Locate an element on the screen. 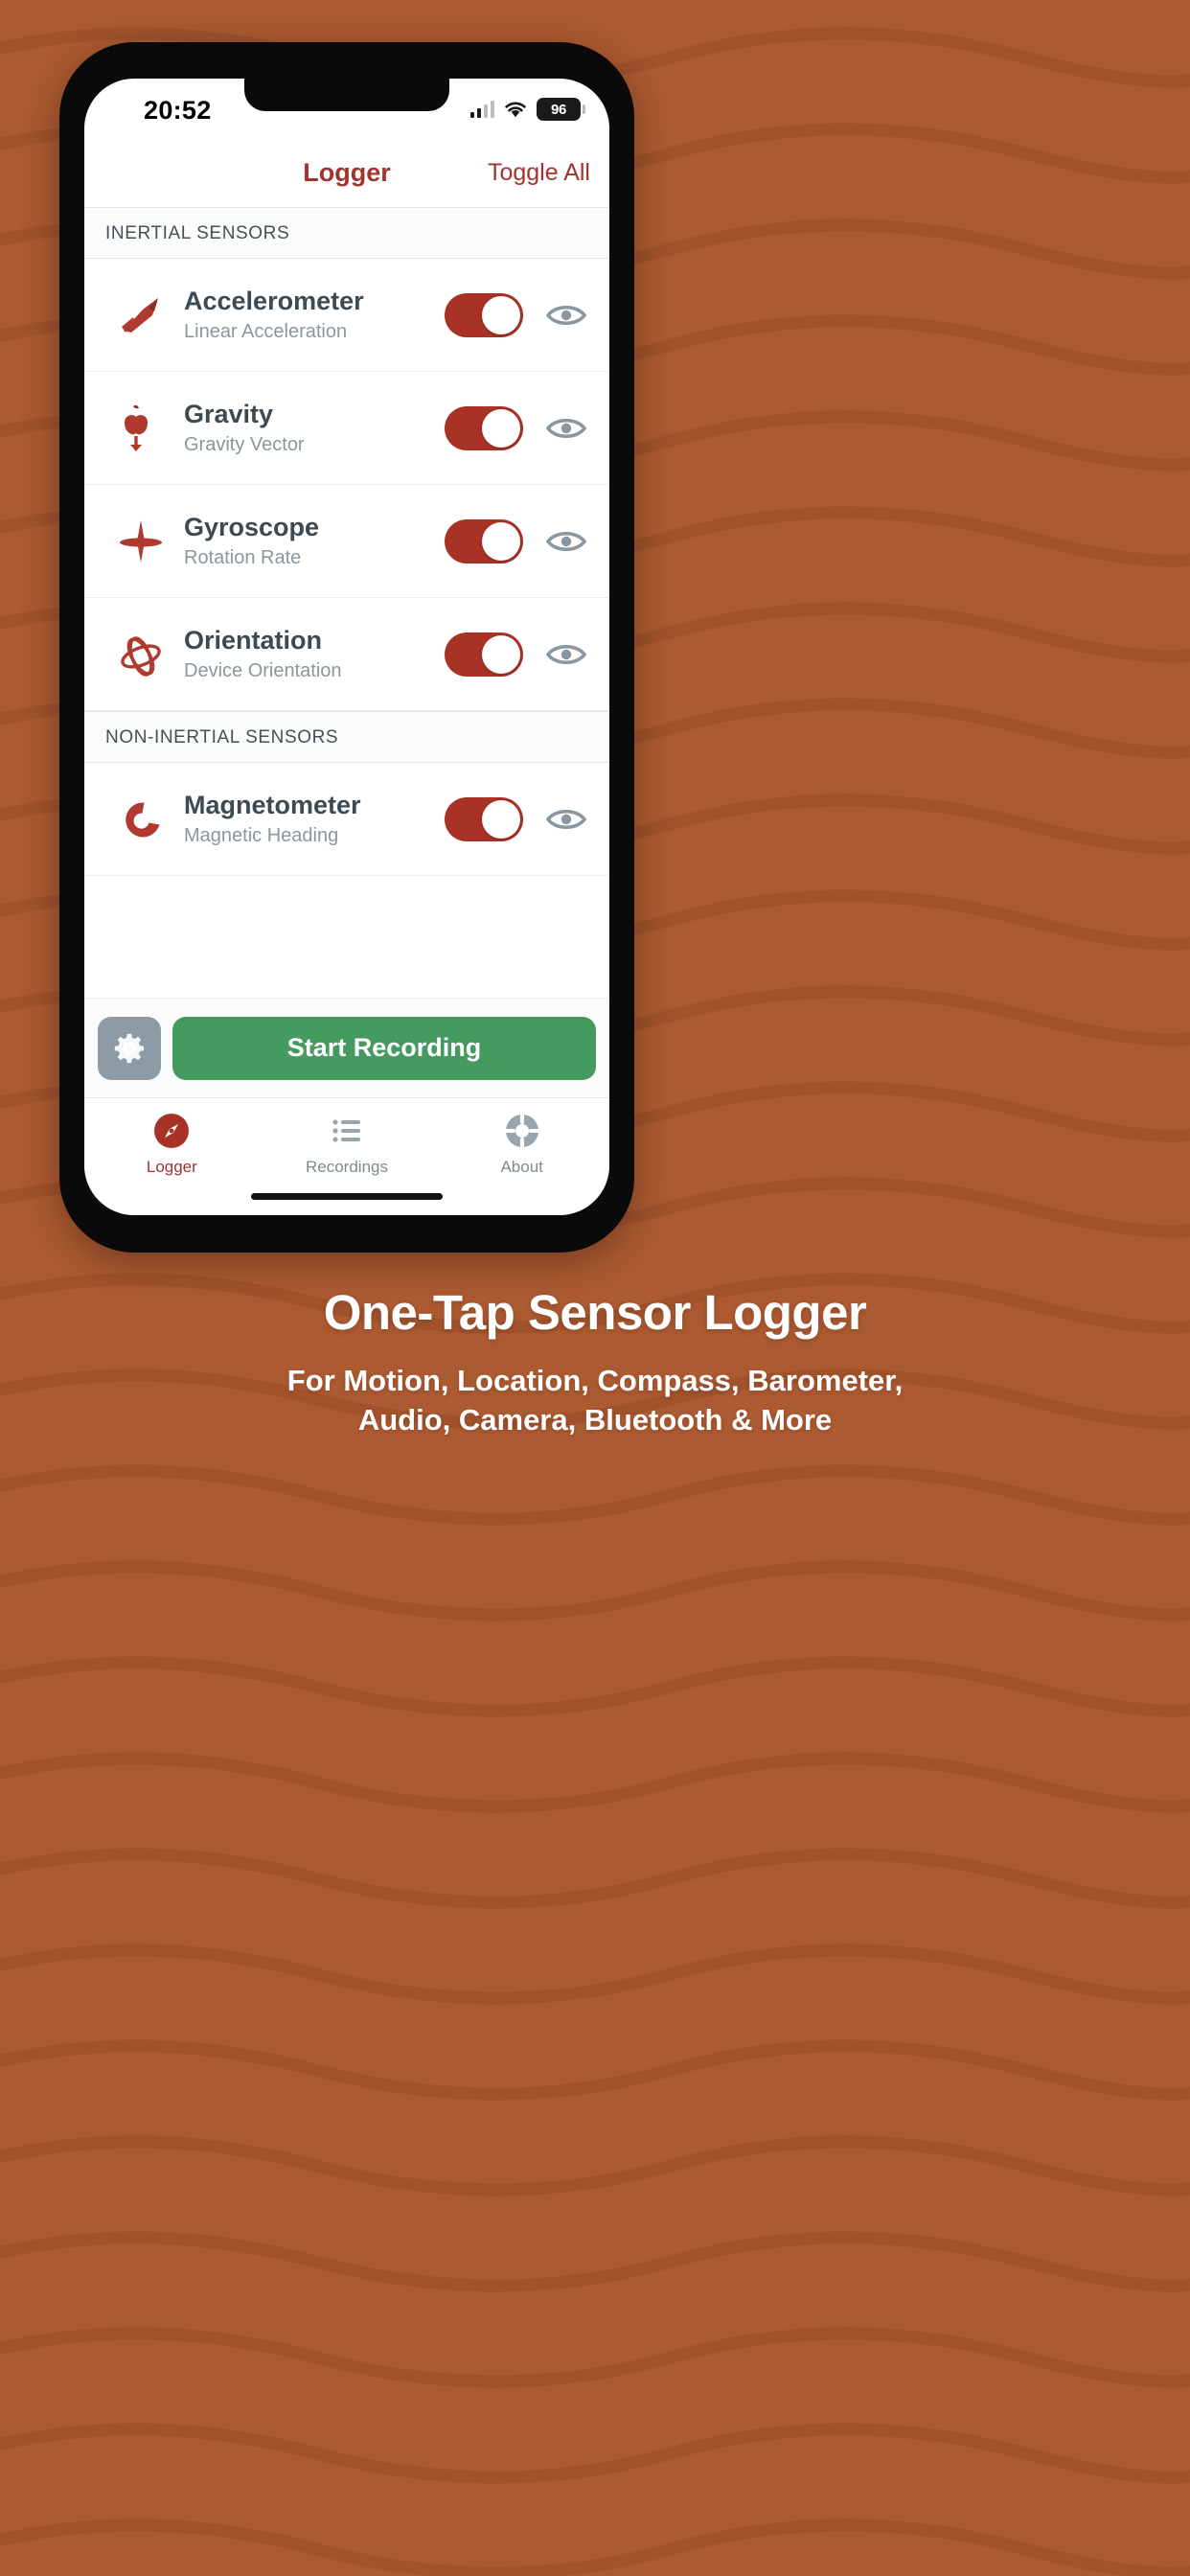  gear-icon is located at coordinates (129, 1048).